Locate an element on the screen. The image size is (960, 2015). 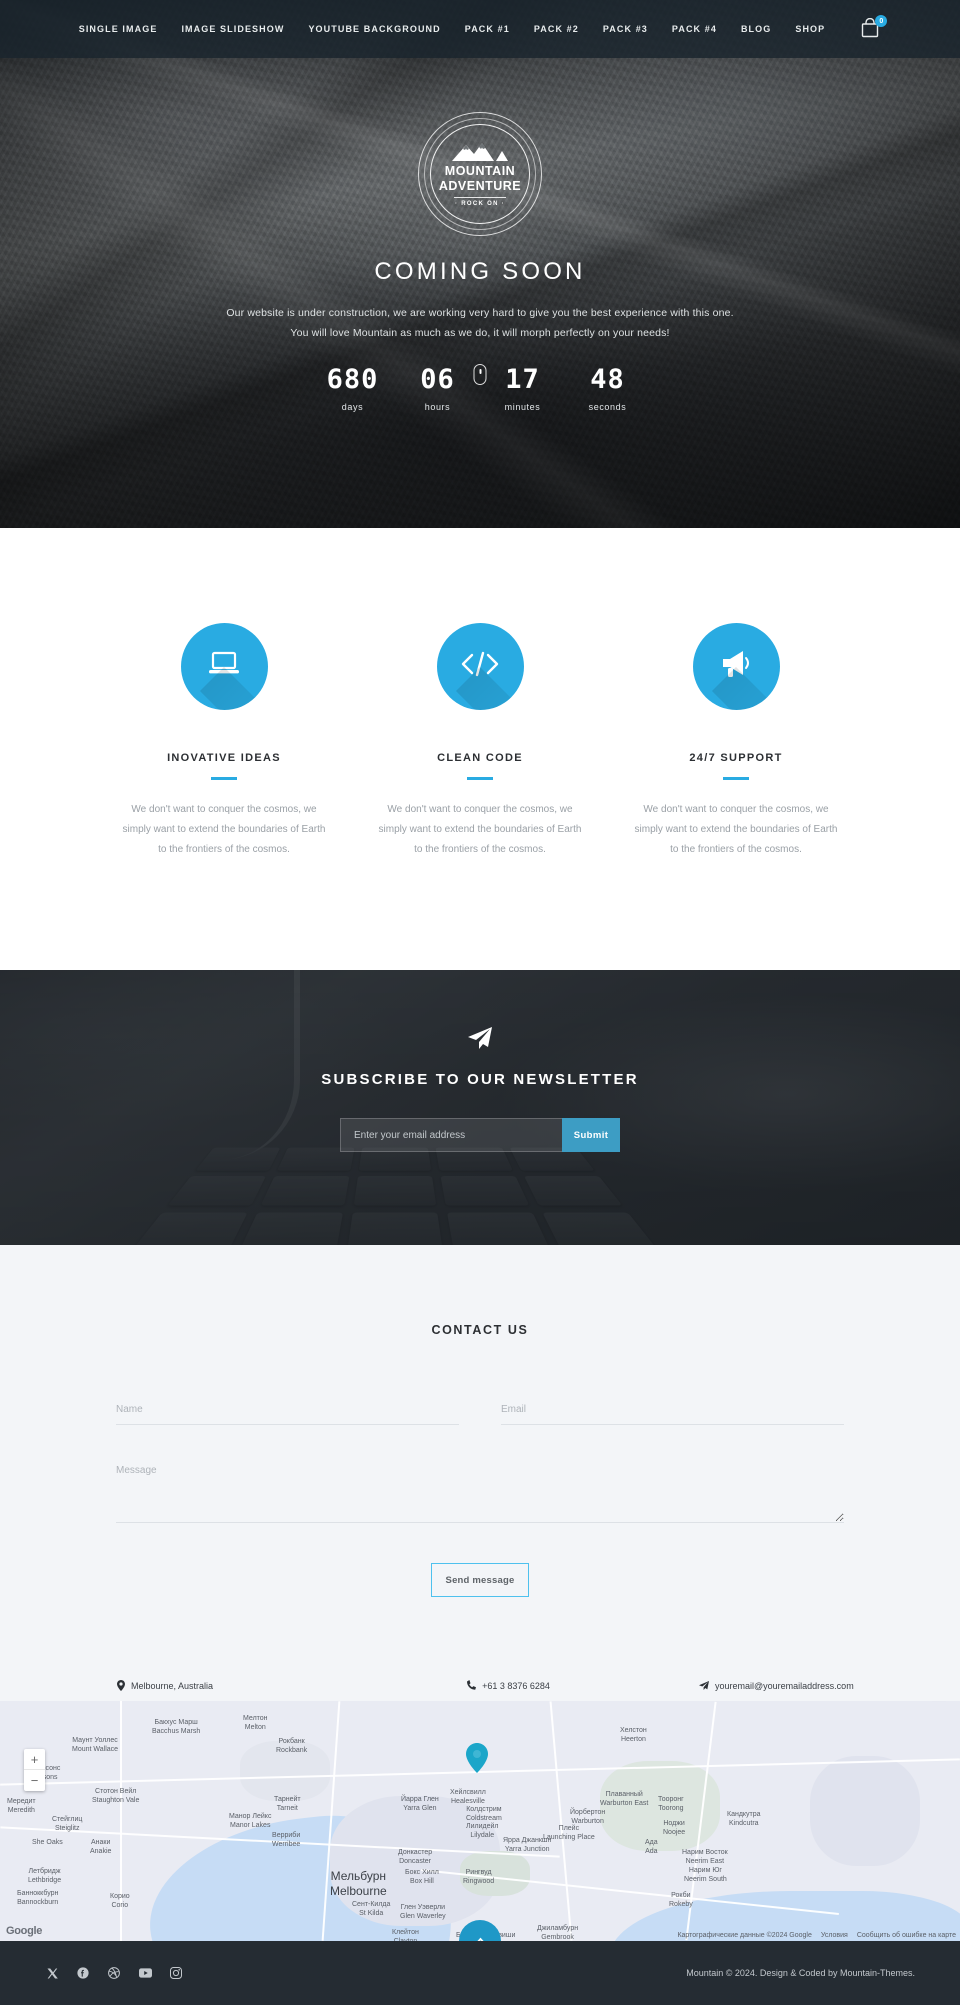
map-zoom-controls: + − is located at coordinates (34, 1770).